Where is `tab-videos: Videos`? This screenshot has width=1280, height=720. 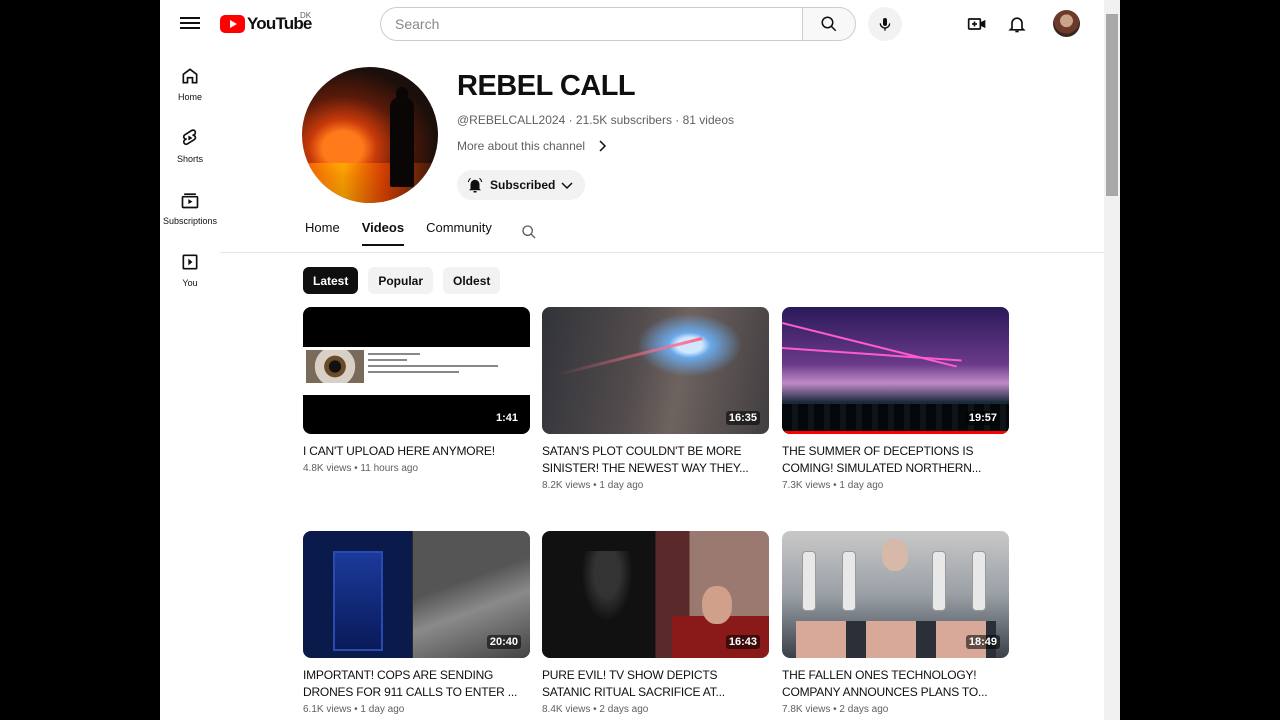
tab-videos: Videos is located at coordinates (383, 233).